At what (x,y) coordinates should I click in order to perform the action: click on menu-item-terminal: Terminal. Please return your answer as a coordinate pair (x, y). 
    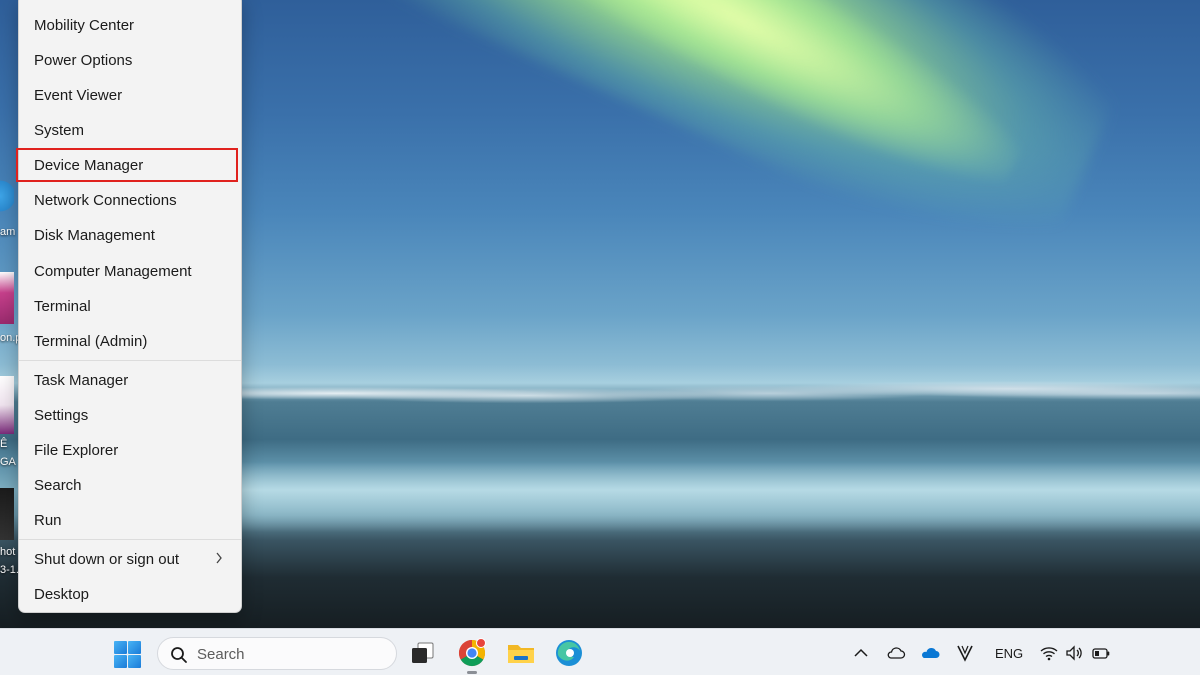
    Looking at the image, I should click on (130, 306).